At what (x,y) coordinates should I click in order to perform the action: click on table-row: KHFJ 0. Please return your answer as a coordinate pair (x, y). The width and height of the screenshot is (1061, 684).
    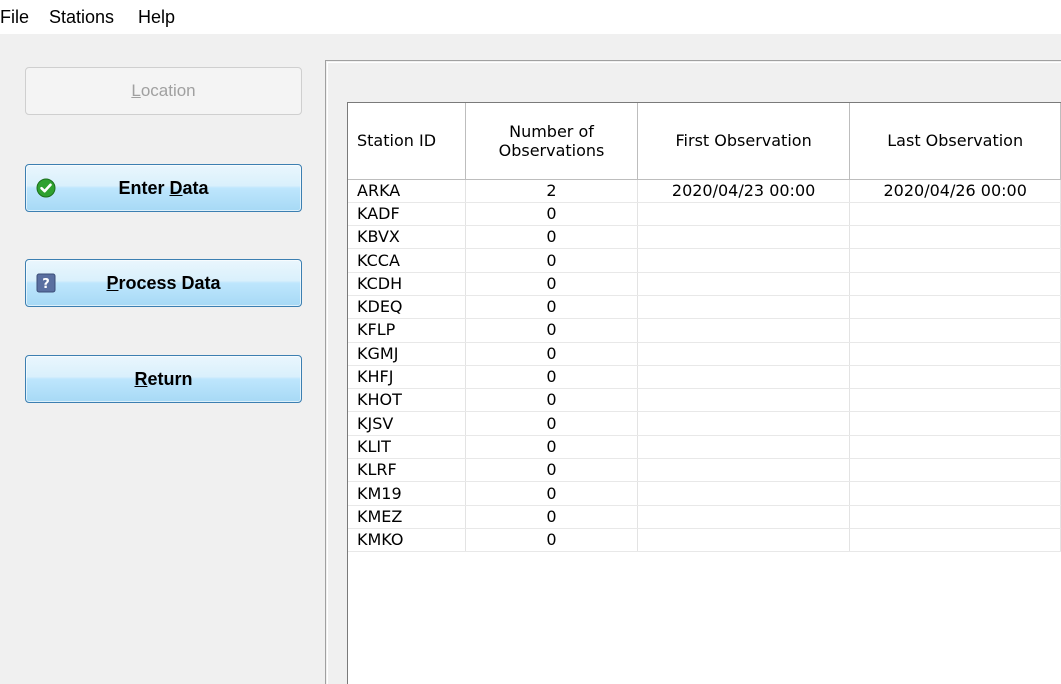
    Looking at the image, I should click on (704, 377).